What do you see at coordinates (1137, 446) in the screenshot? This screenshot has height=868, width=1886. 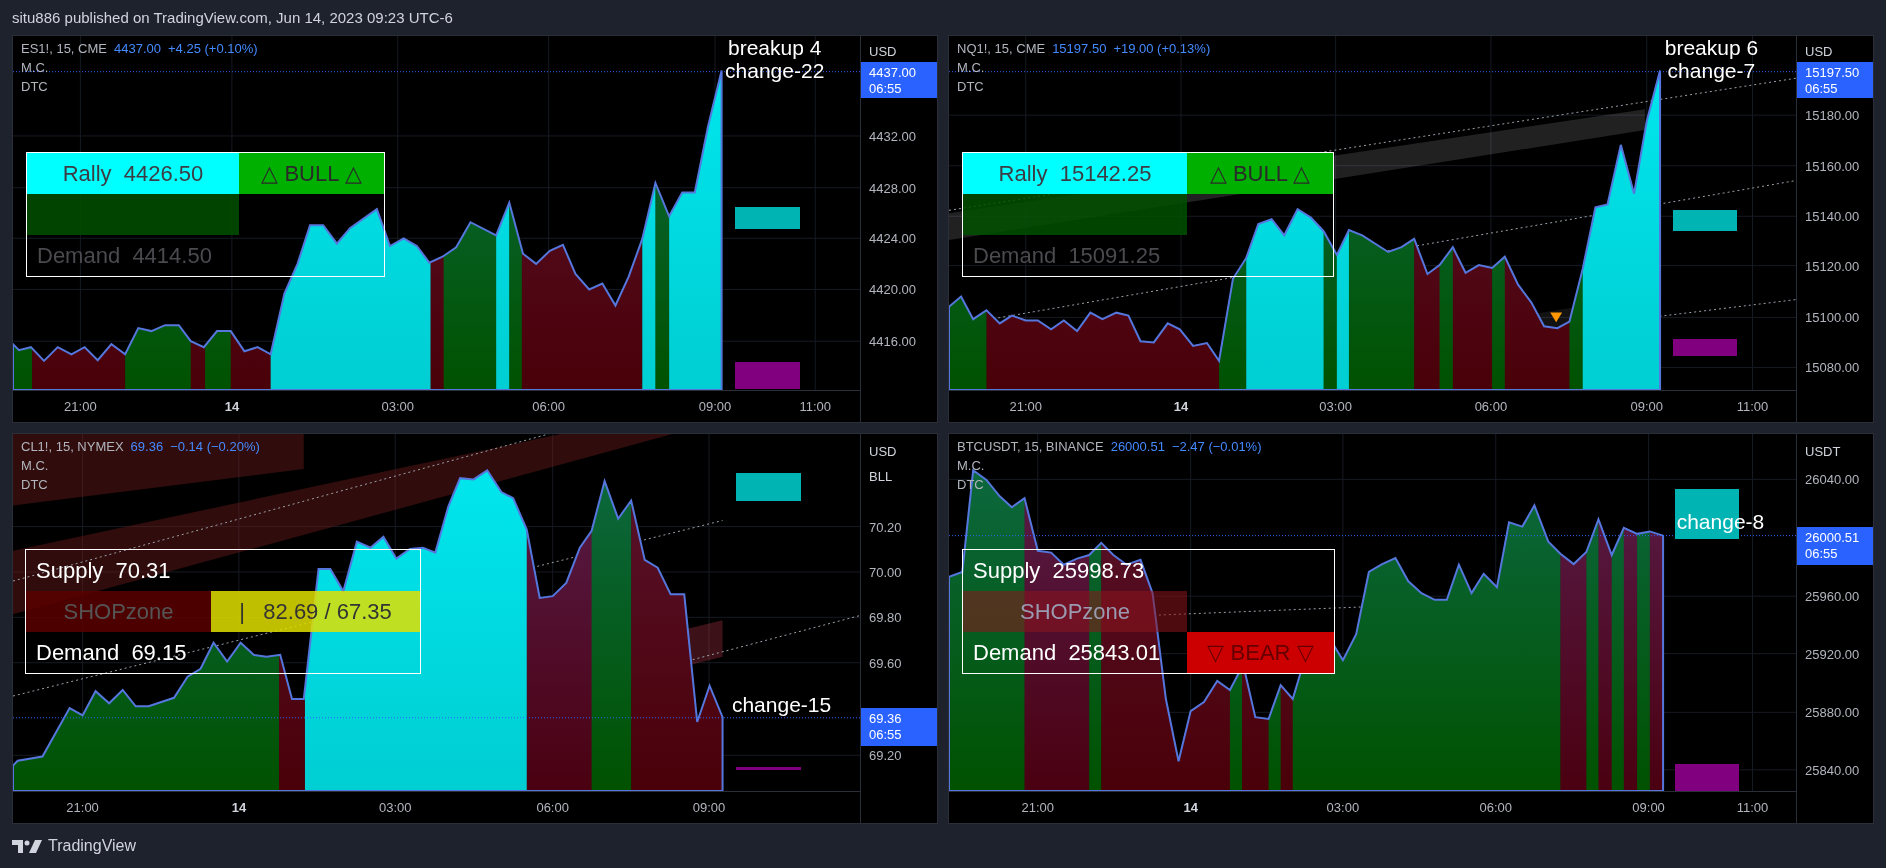 I see `price-value: 26000.51` at bounding box center [1137, 446].